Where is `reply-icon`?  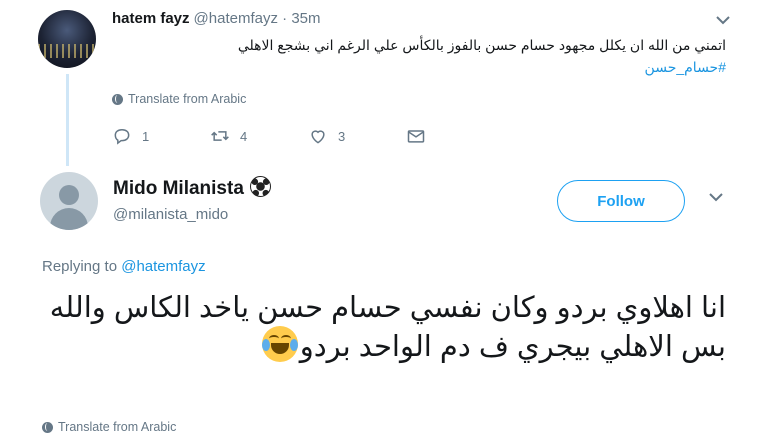
reply-icon is located at coordinates (122, 136).